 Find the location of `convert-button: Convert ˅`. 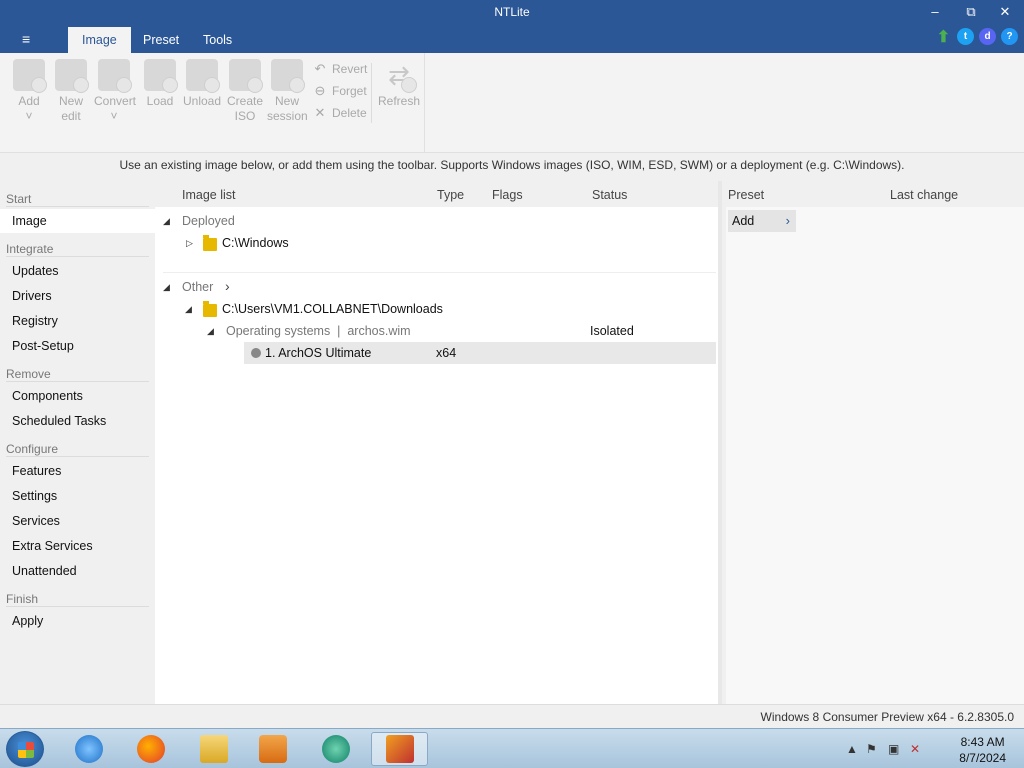

convert-button: Convert ˅ is located at coordinates (115, 91).